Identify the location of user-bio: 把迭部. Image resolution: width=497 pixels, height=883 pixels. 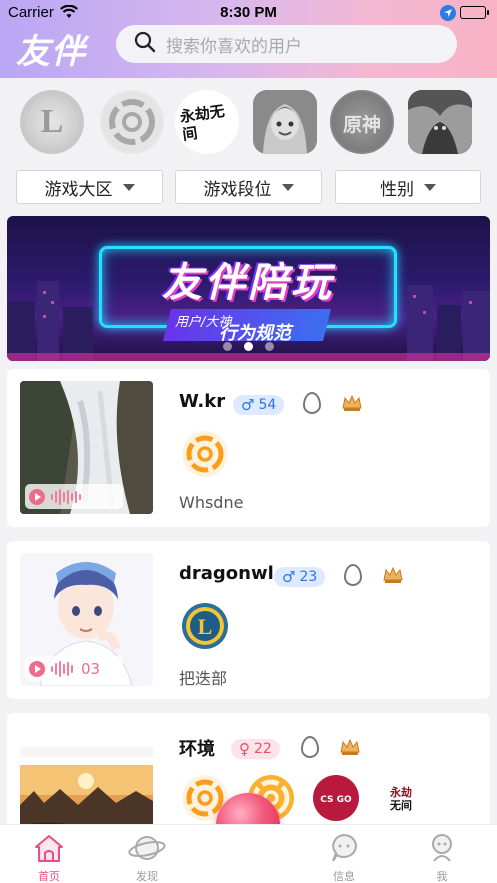
(203, 678).